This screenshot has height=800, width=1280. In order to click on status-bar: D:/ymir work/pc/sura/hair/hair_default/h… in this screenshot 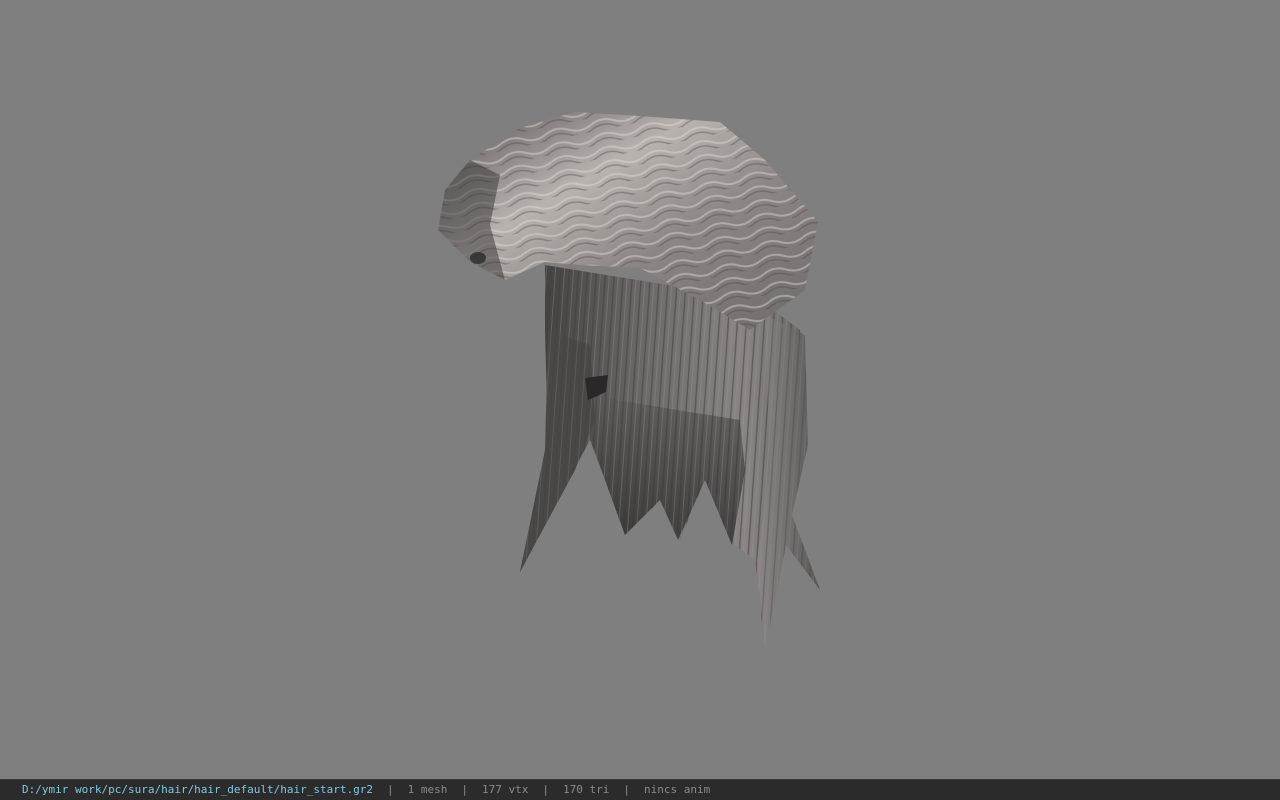, I will do `click(640, 789)`.